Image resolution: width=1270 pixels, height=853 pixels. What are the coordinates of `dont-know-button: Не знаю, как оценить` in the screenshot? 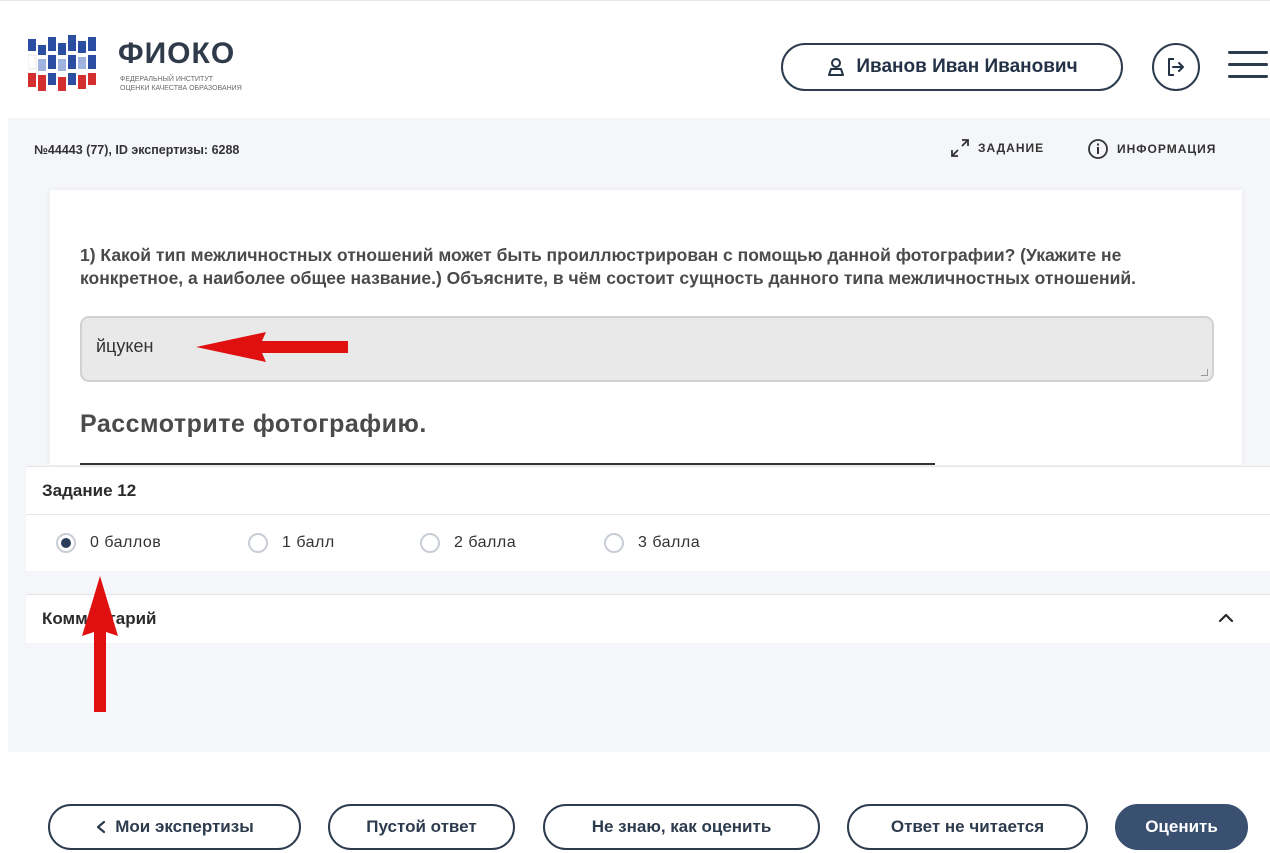 It's located at (681, 827).